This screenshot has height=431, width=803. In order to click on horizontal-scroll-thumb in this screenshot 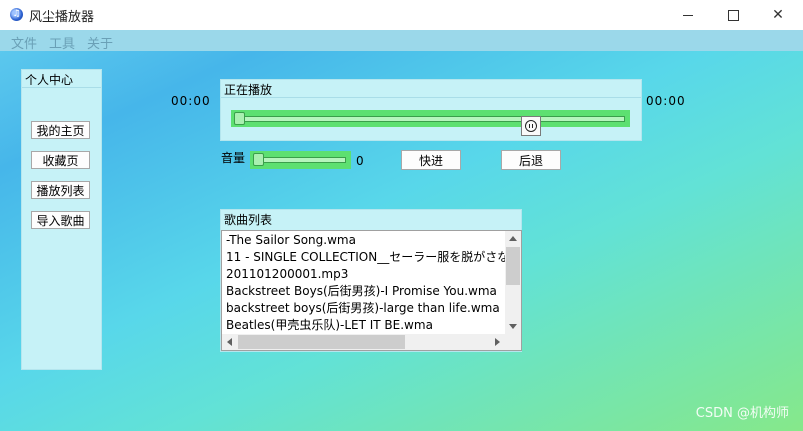, I will do `click(321, 342)`.